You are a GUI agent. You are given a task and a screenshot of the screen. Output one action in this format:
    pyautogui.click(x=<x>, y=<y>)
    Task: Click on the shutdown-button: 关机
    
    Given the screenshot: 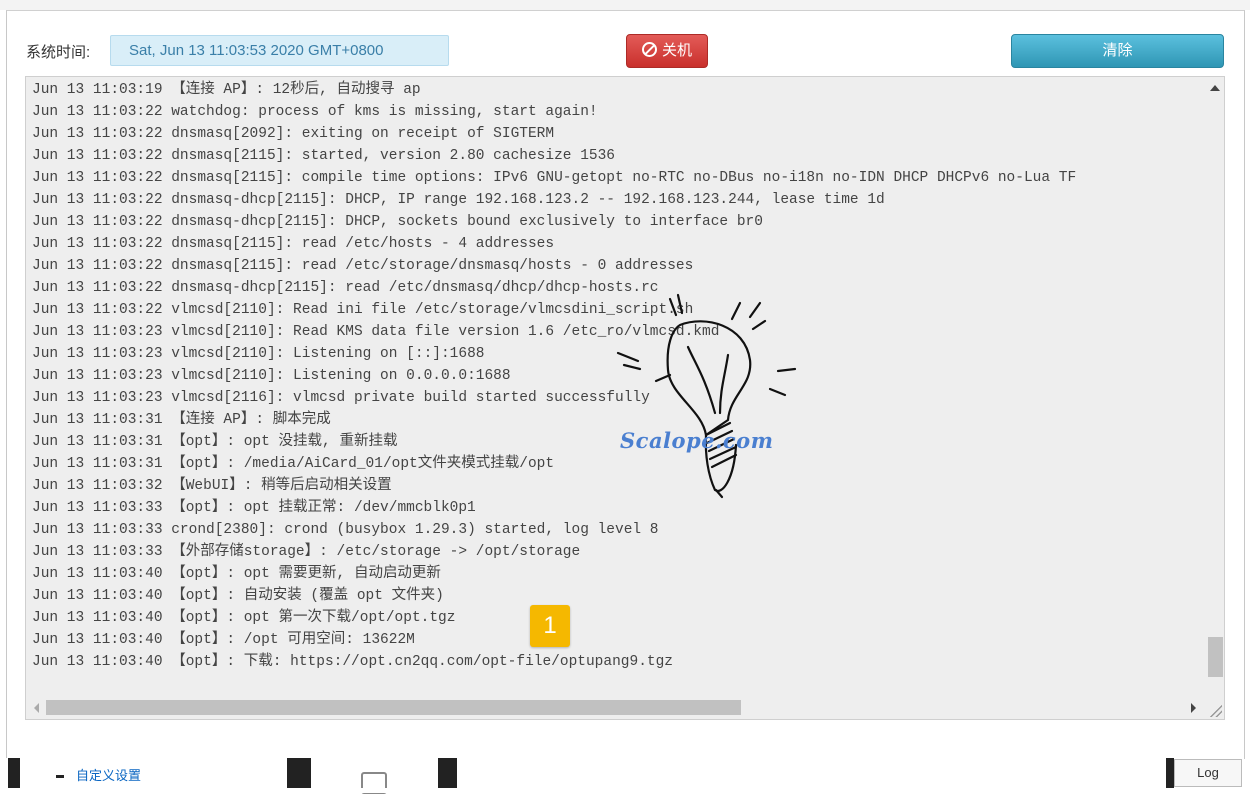 What is the action you would take?
    pyautogui.click(x=667, y=51)
    